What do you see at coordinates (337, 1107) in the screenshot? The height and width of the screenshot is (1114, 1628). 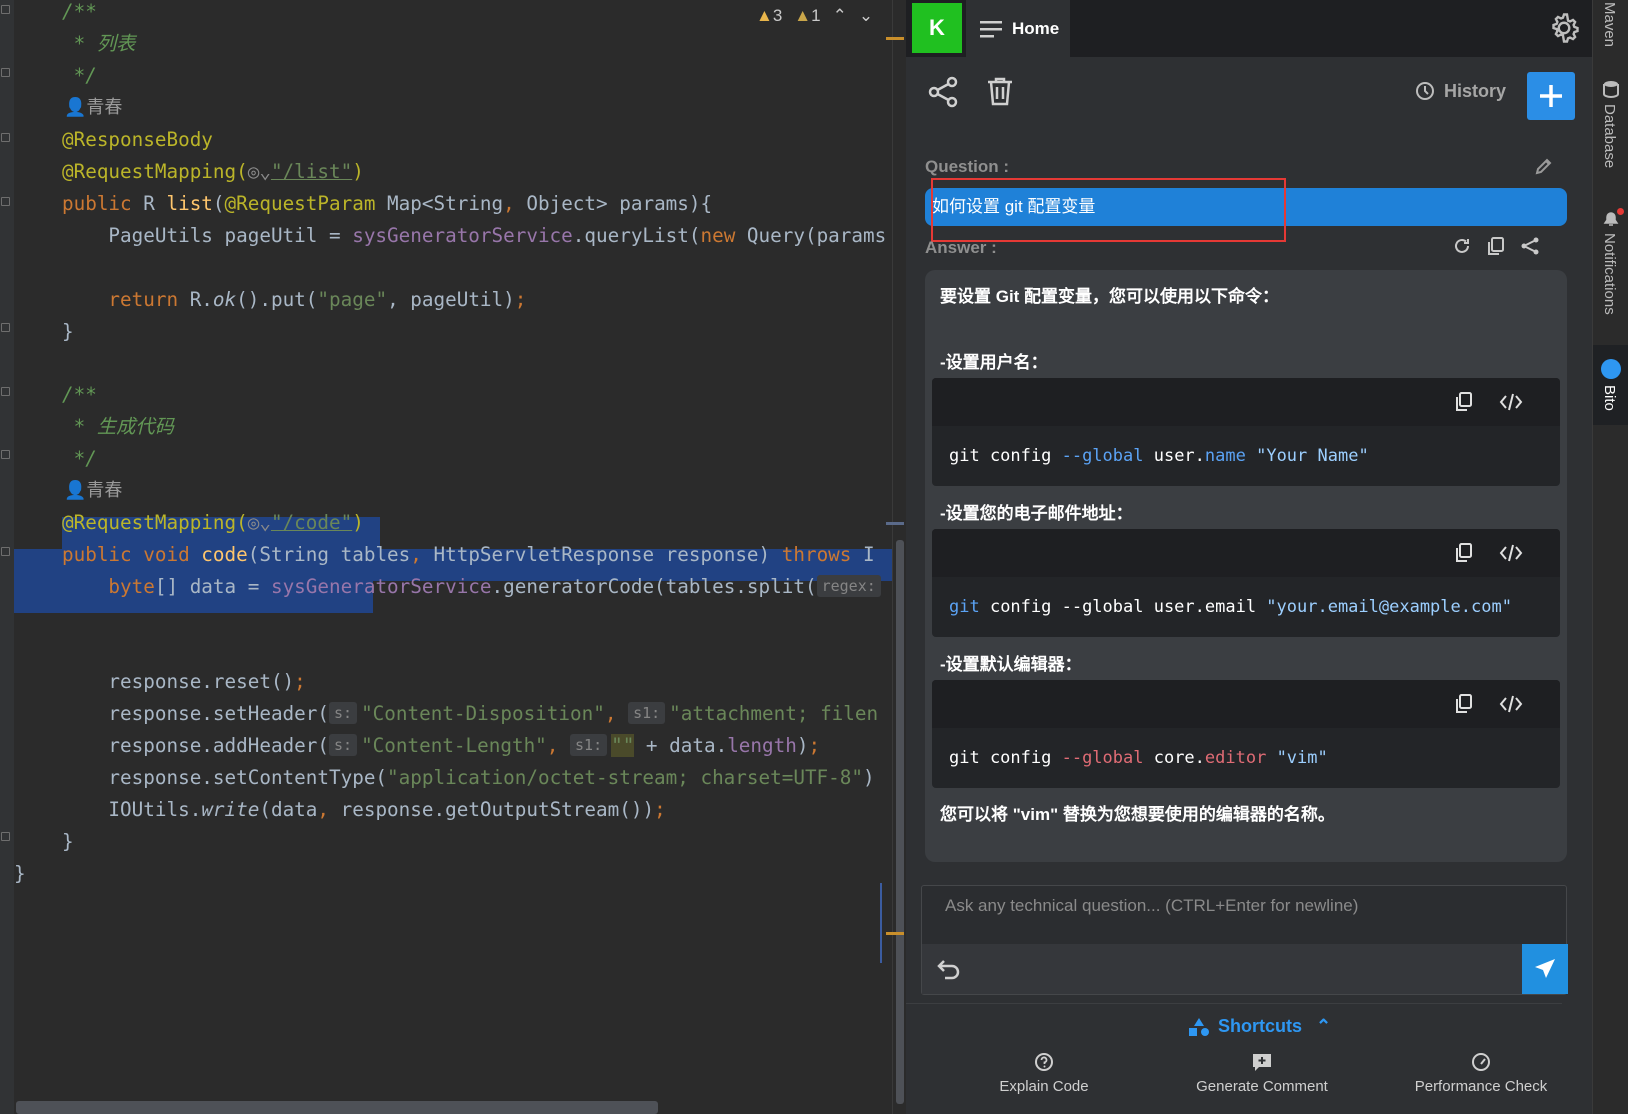 I see `horizontal-scrollbar` at bounding box center [337, 1107].